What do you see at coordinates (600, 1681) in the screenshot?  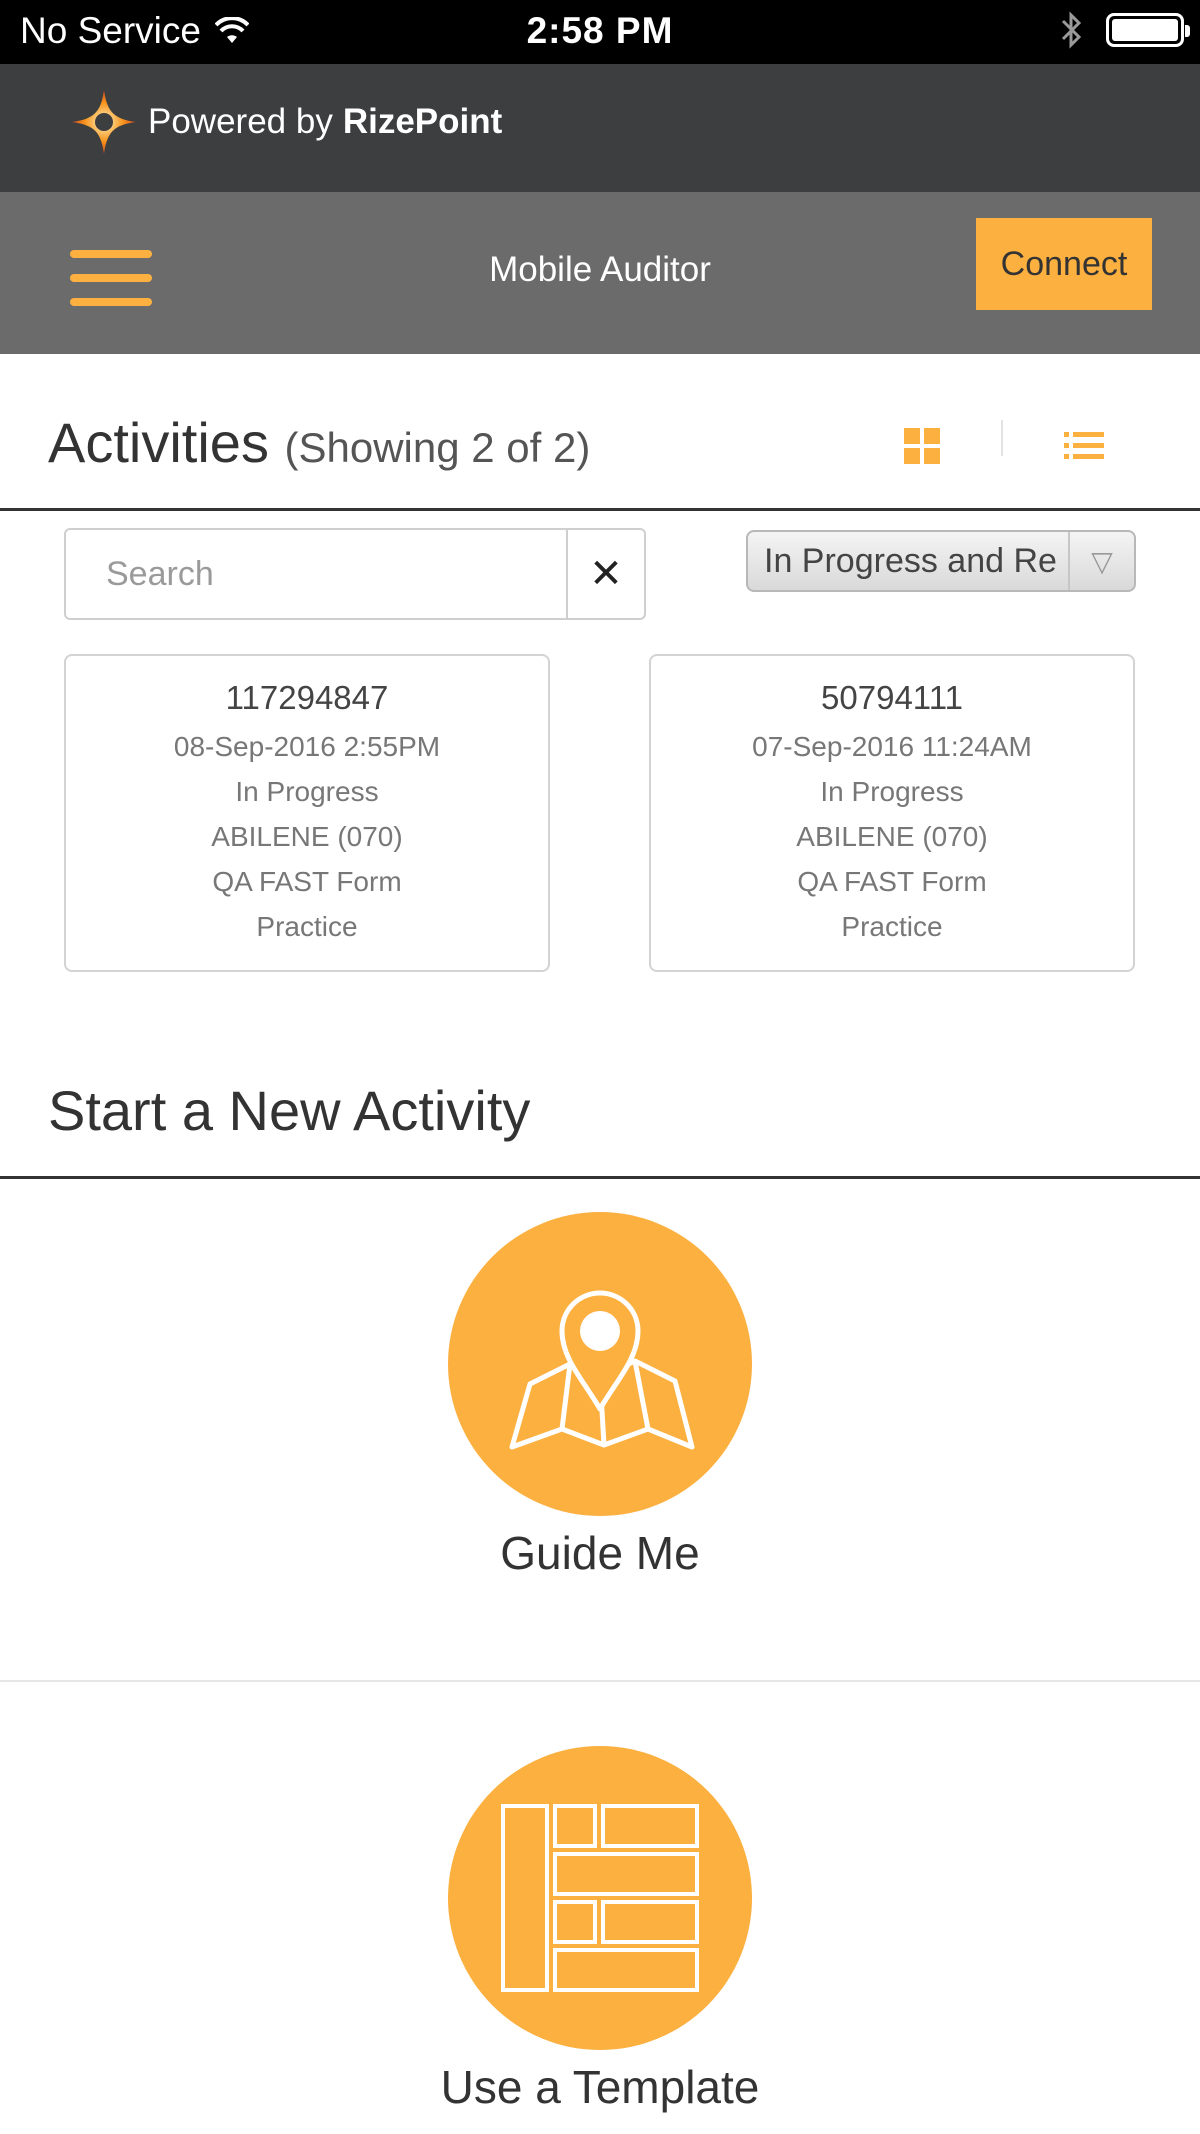 I see `options-divider` at bounding box center [600, 1681].